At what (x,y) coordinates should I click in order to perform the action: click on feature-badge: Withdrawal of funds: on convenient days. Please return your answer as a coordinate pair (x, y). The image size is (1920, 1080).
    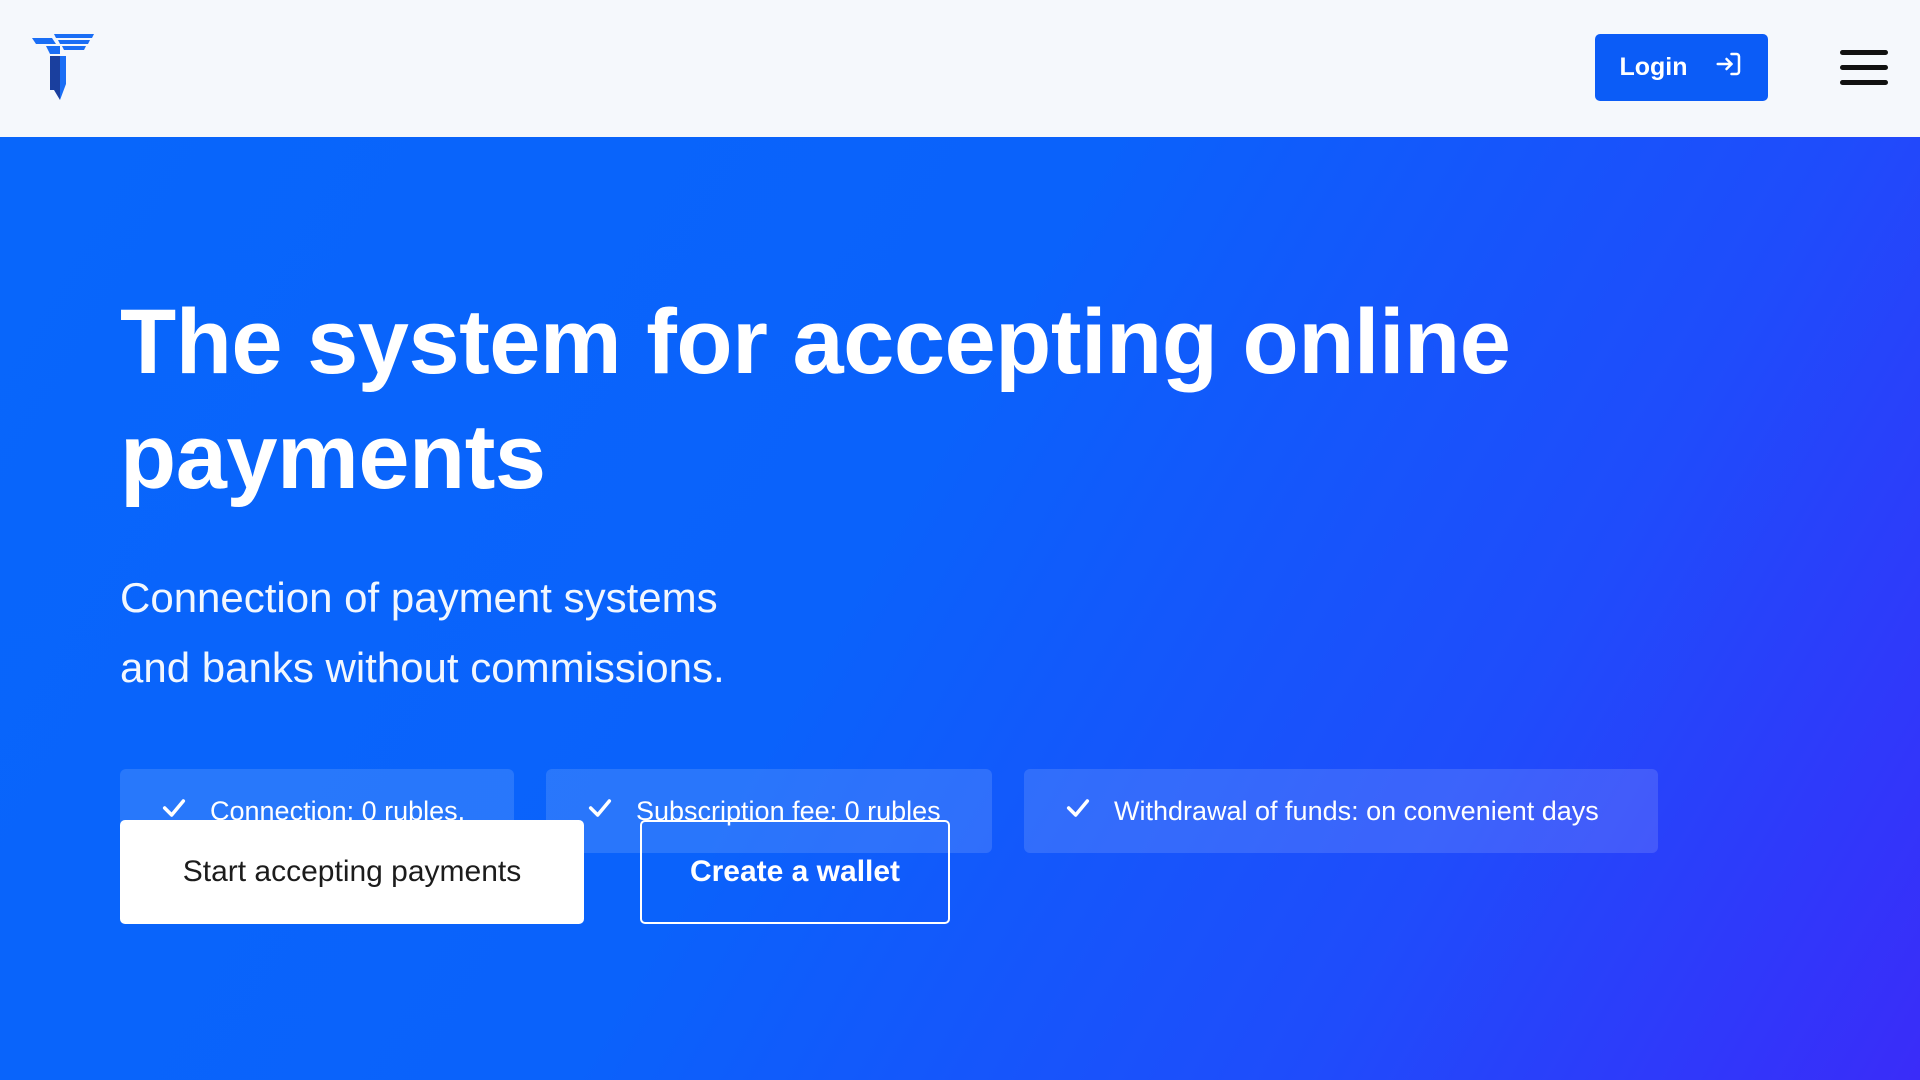
    Looking at the image, I should click on (1341, 811).